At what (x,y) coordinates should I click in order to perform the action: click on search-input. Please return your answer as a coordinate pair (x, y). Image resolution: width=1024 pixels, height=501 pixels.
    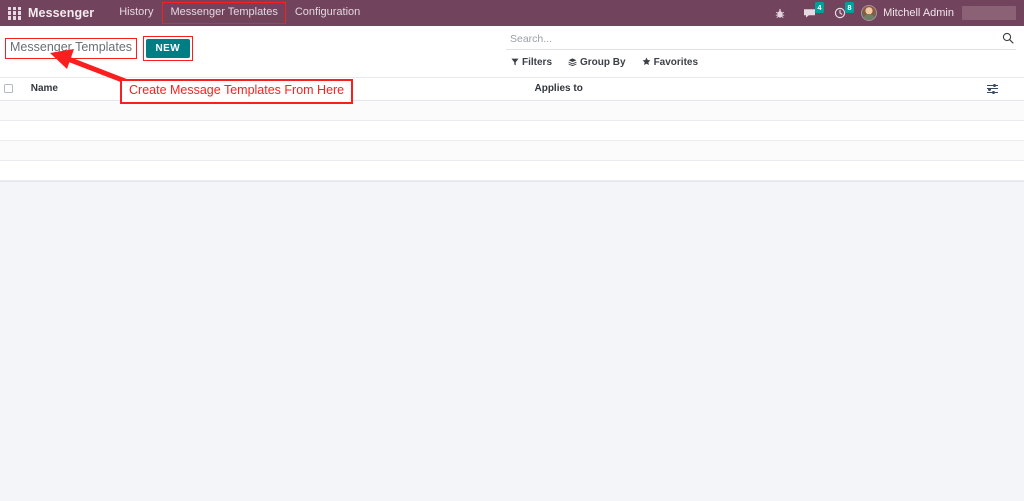
    Looking at the image, I should click on (756, 39).